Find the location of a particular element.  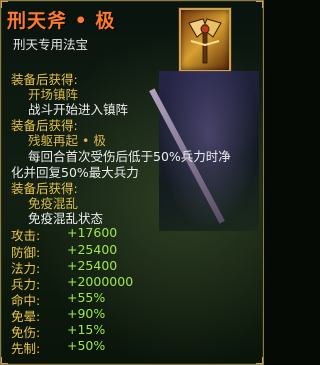

stat-value-stun-immune: +90% is located at coordinates (86, 313).